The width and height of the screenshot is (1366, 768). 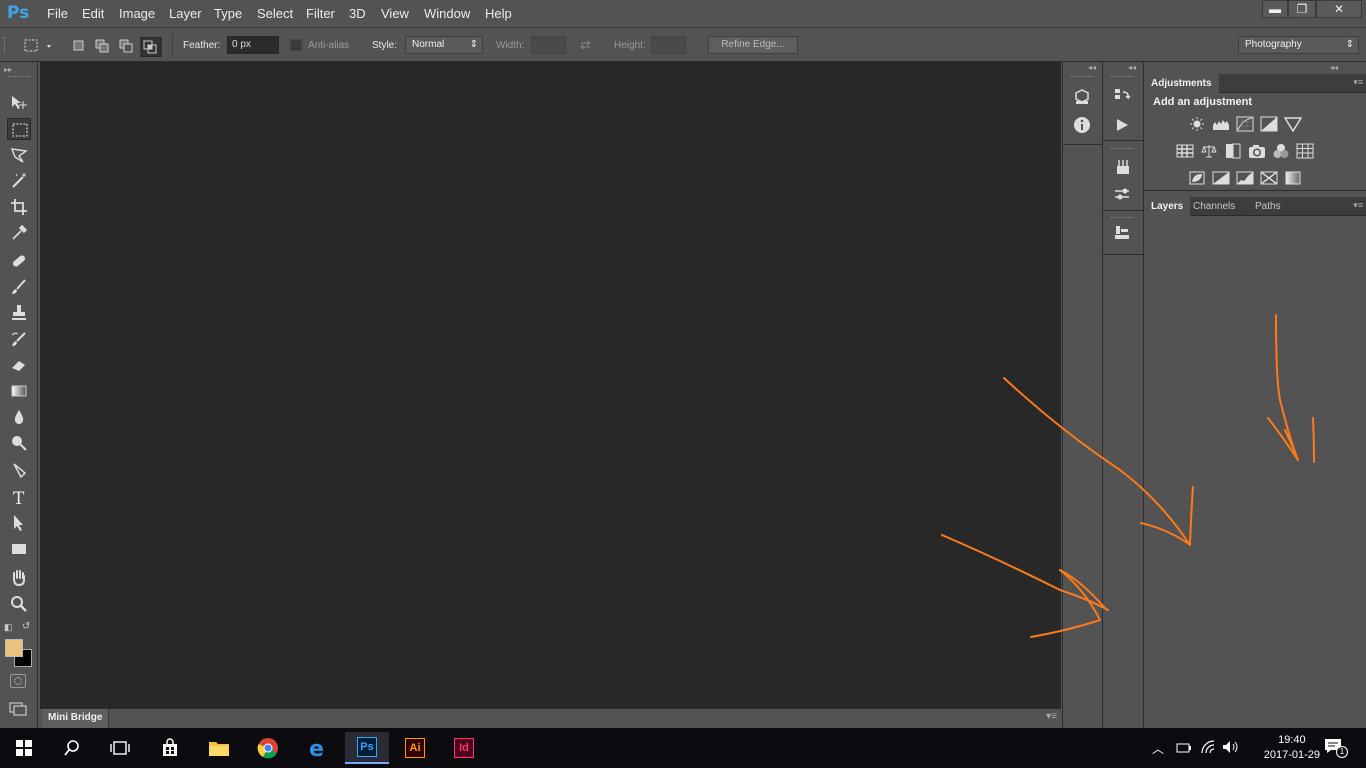 What do you see at coordinates (1208, 748) in the screenshot?
I see `wifi-icon` at bounding box center [1208, 748].